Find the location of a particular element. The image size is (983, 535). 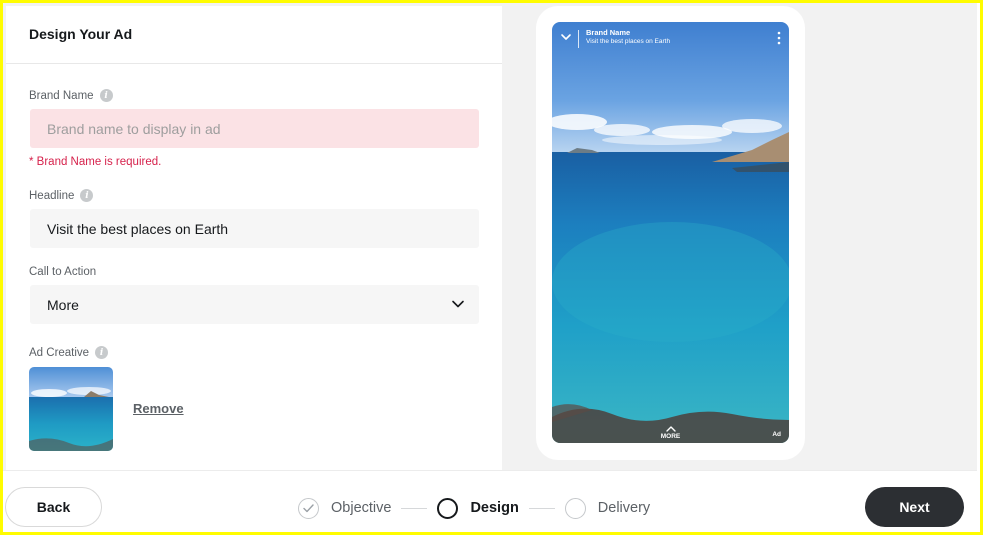

headline-label-text: Headline is located at coordinates (52, 195).